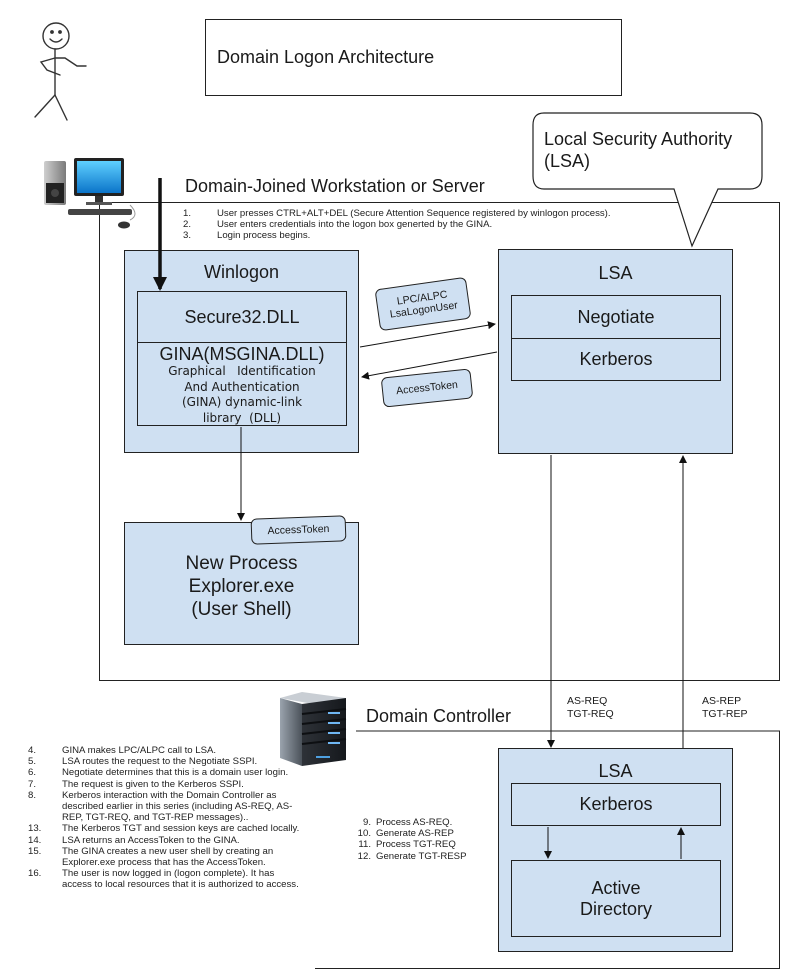 This screenshot has width=794, height=972. I want to click on list-item: 9. Process AS-REQ., so click(407, 822).